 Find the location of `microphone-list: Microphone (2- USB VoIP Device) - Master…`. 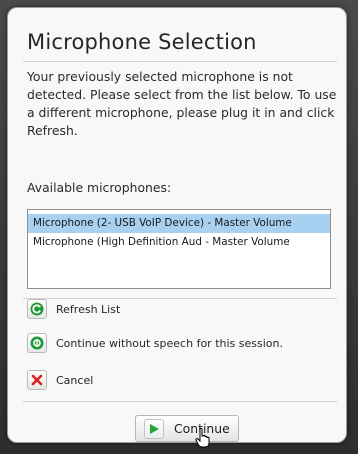

microphone-list: Microphone (2- USB VoIP Device) - Master… is located at coordinates (179, 249).